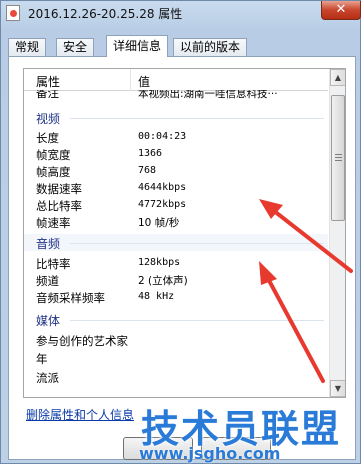 Image resolution: width=361 pixels, height=464 pixels. Describe the element at coordinates (137, 46) in the screenshot. I see `tab-details: 详细信息` at that location.